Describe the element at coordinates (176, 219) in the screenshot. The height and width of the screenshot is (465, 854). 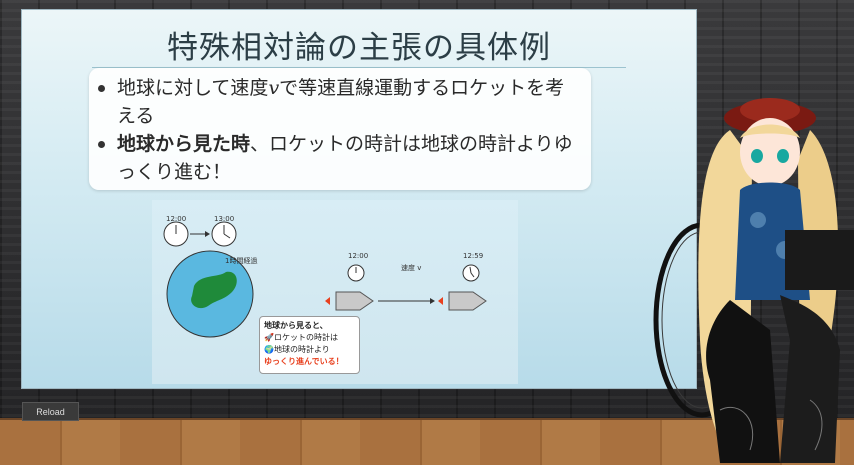
I see `earth-clock-start-label: 12:00` at that location.